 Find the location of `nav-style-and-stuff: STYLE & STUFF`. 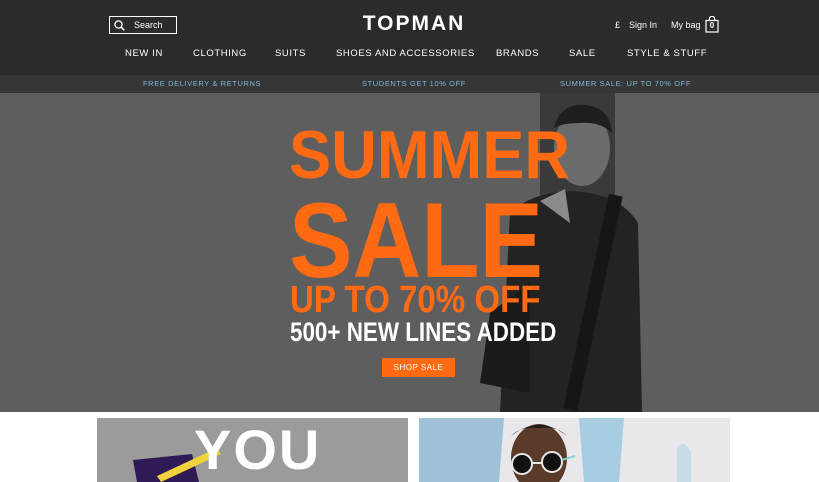

nav-style-and-stuff: STYLE & STUFF is located at coordinates (667, 53).